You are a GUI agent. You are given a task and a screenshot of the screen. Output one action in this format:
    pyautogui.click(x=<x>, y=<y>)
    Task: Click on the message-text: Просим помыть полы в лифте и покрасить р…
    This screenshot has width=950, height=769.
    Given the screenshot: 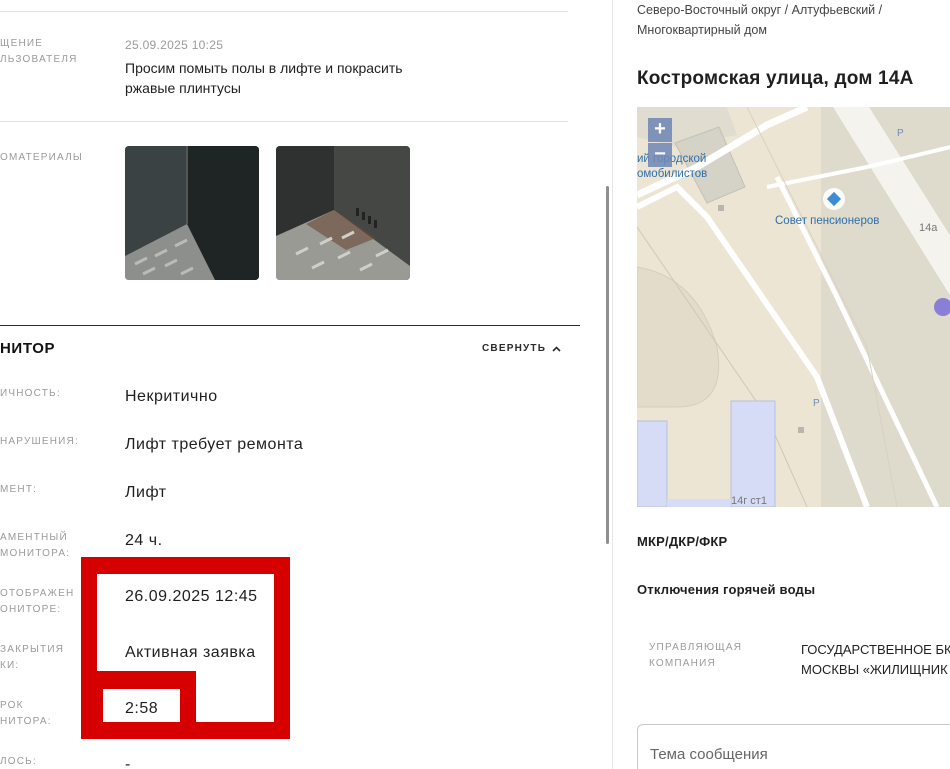 What is the action you would take?
    pyautogui.click(x=264, y=78)
    